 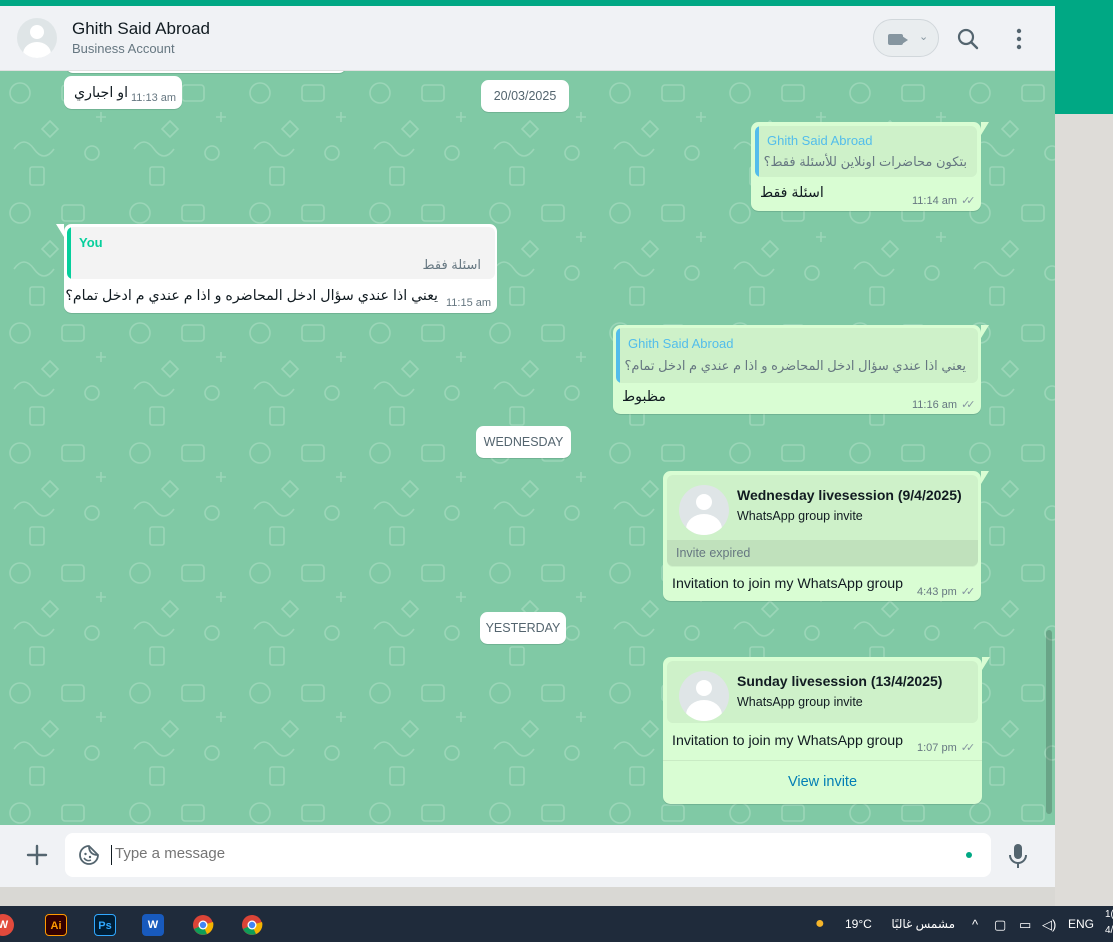 I want to click on chat-header: Ghith Said Abroad Business Account ⌄, so click(x=527, y=38).